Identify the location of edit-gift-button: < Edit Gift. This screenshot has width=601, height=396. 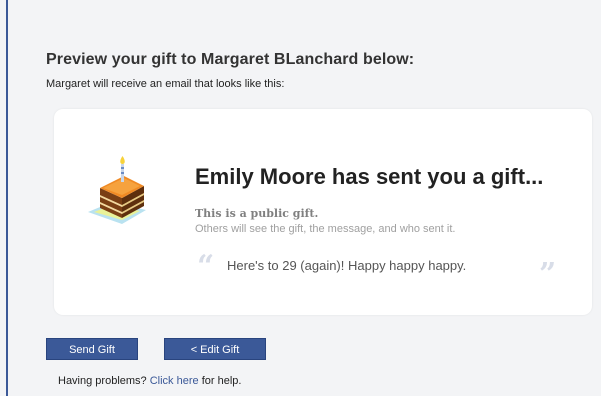
(215, 349).